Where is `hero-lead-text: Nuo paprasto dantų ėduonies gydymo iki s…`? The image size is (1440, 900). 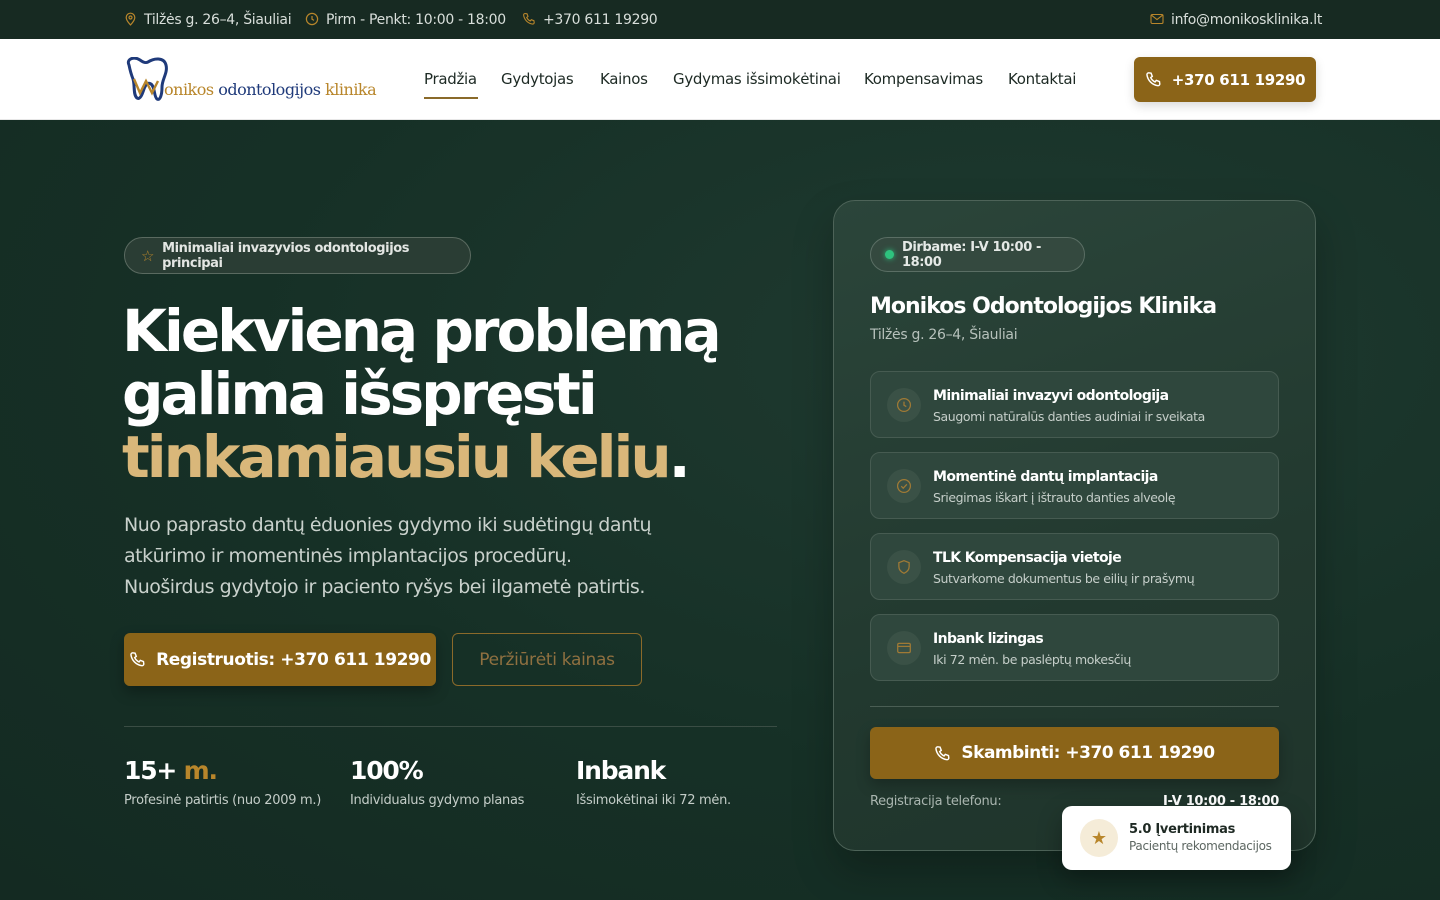 hero-lead-text: Nuo paprasto dantų ėduonies gydymo iki s… is located at coordinates (388, 556).